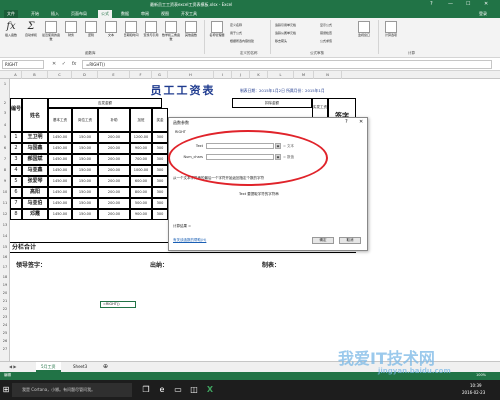 Image resolution: width=500 pixels, height=400 pixels. I want to click on ok-button: 确定, so click(323, 240).